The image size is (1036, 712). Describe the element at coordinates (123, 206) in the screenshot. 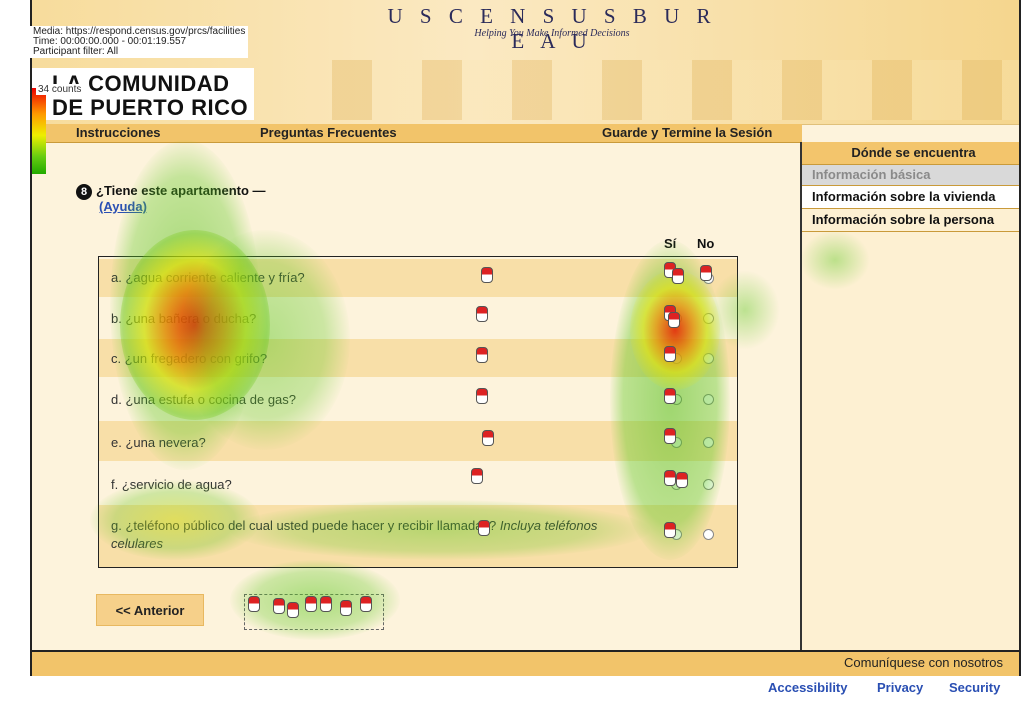

I see `help-link: (Ayuda)` at that location.